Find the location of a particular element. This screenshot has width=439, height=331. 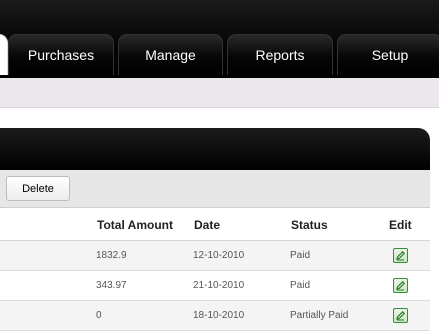

column-header-edit: Edit is located at coordinates (400, 225).